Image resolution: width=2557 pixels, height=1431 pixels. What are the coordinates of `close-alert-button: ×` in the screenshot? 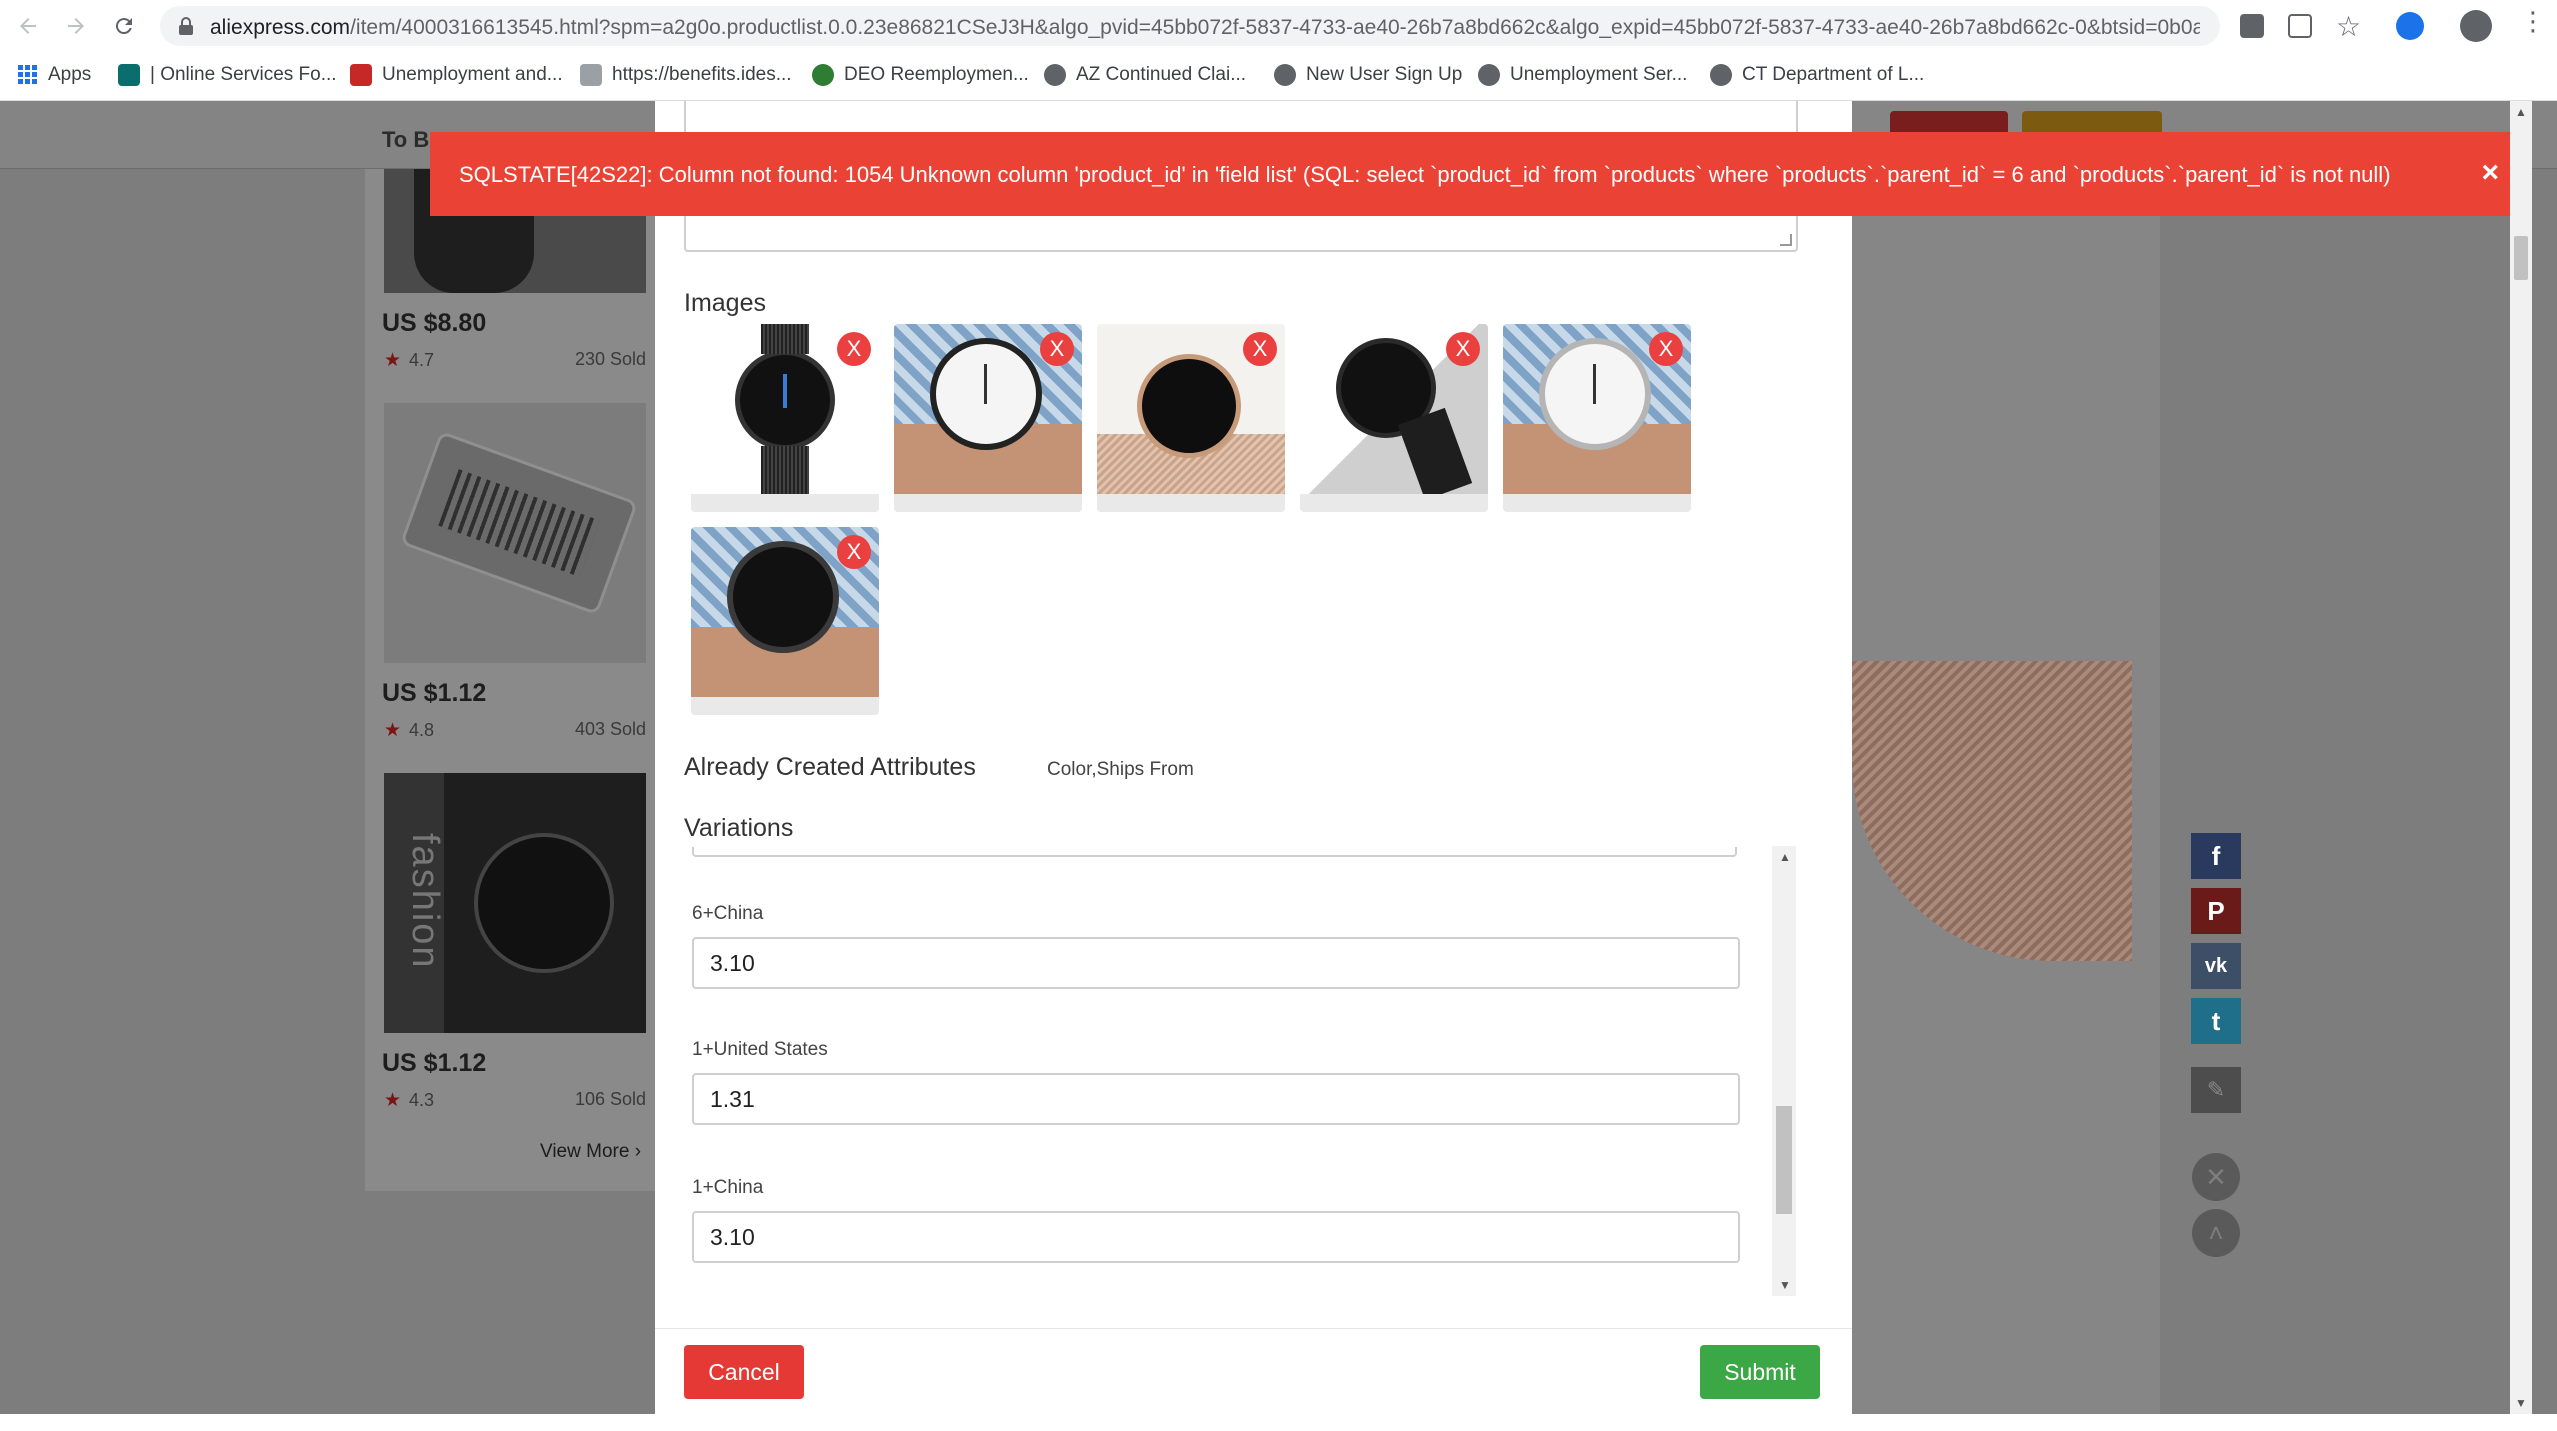 It's located at (2490, 173).